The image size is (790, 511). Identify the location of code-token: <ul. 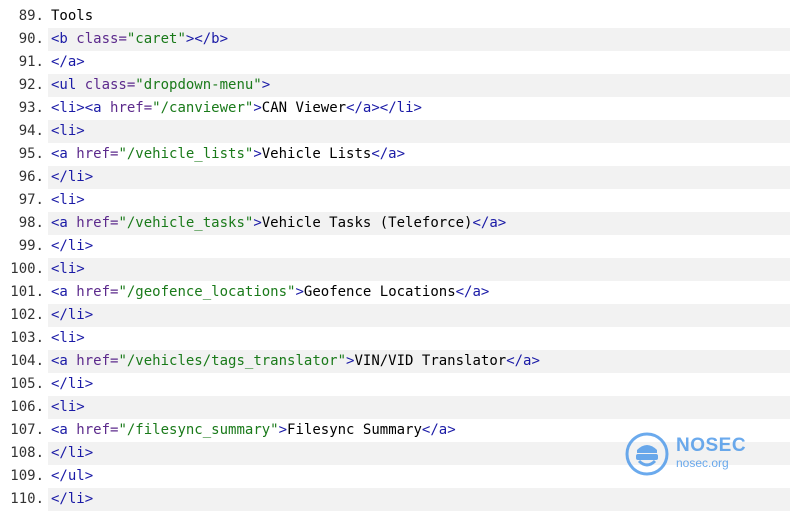
(68, 85).